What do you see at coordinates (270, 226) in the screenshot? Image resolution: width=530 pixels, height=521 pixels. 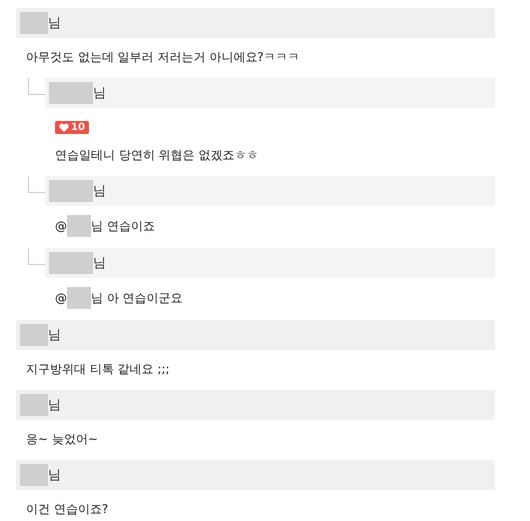 I see `reply-text: @ 님 연습이죠` at bounding box center [270, 226].